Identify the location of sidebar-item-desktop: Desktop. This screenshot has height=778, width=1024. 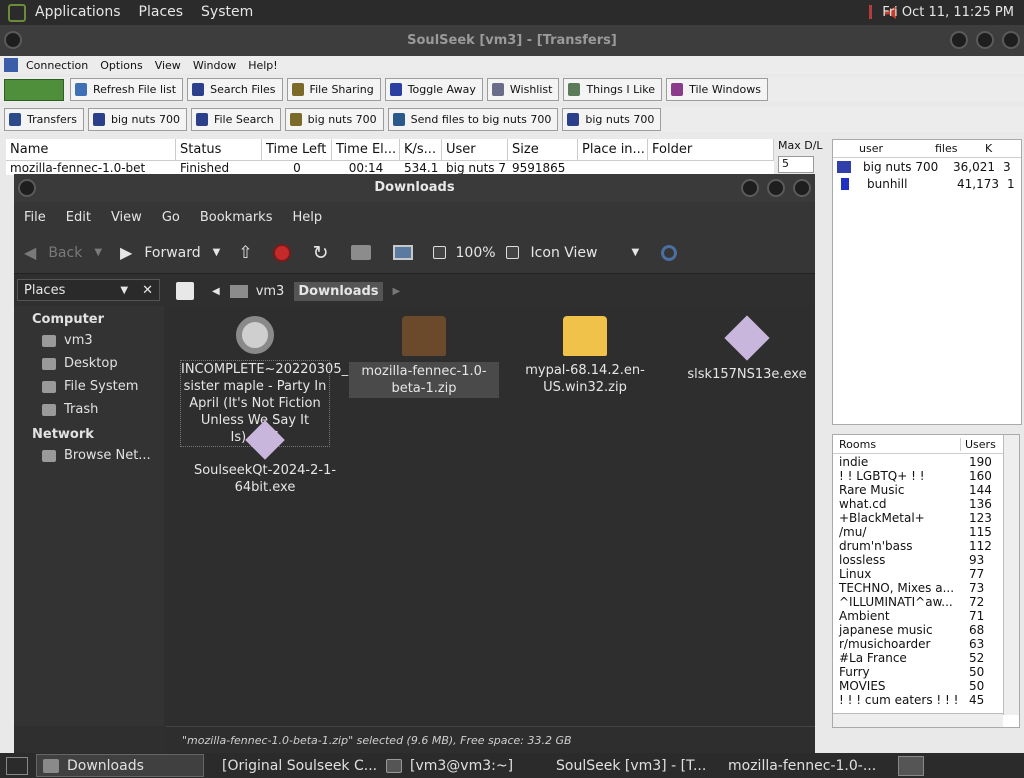
(89, 363).